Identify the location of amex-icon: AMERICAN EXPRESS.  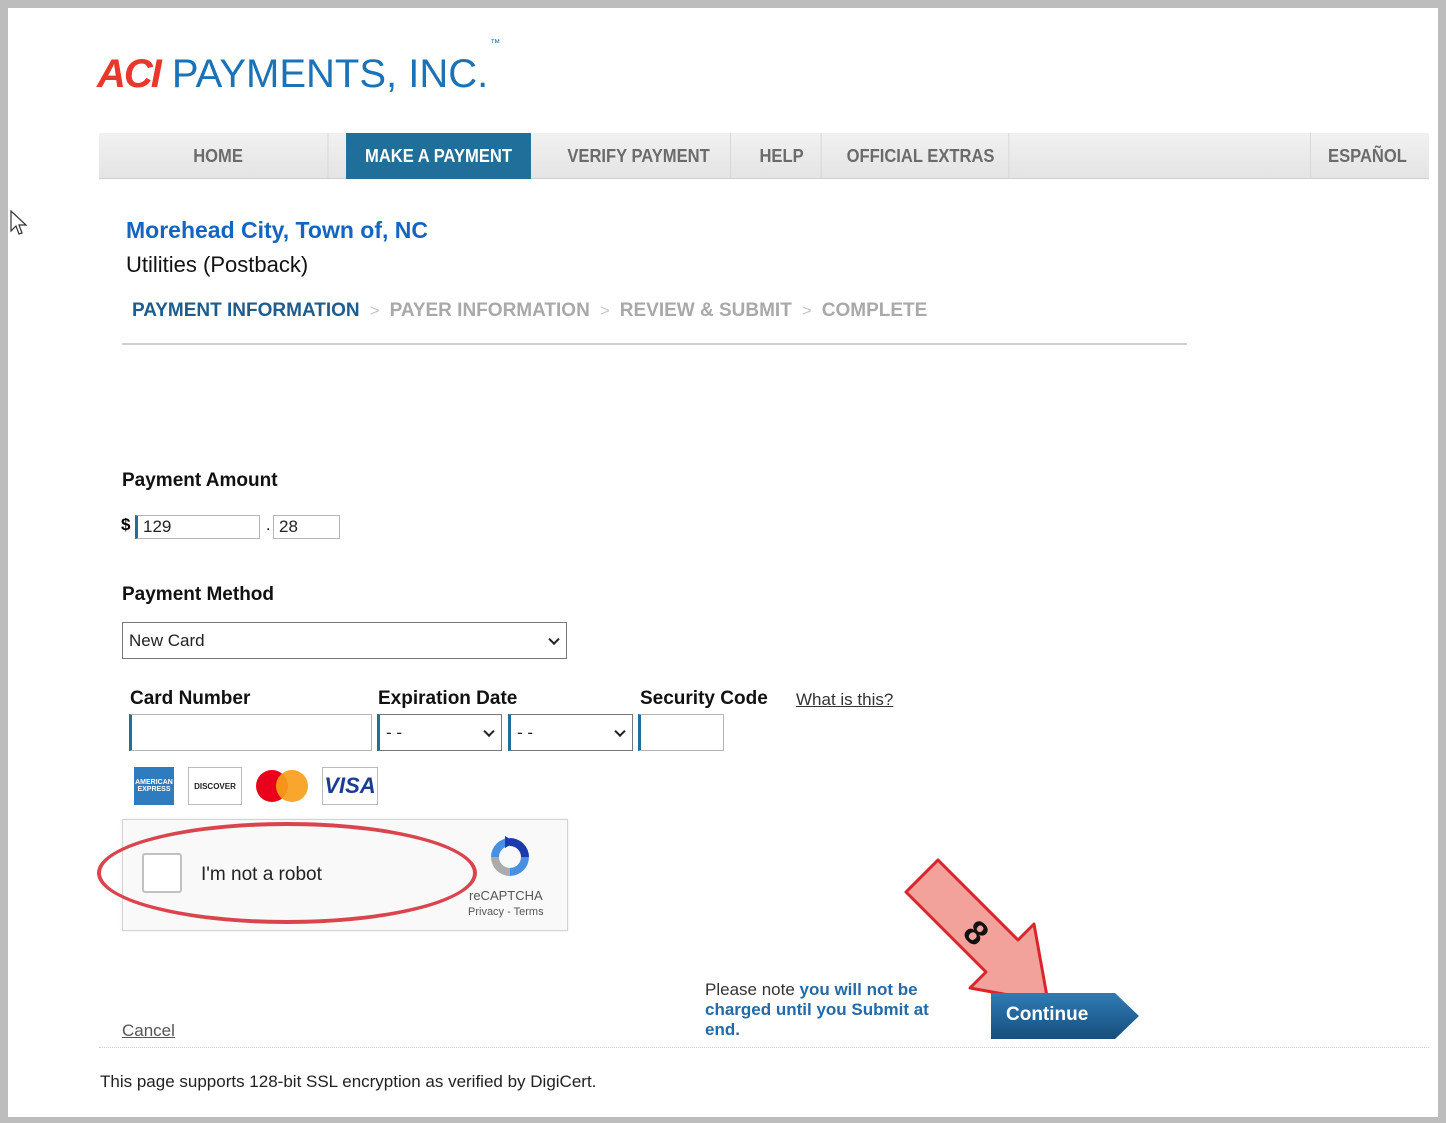
(154, 786).